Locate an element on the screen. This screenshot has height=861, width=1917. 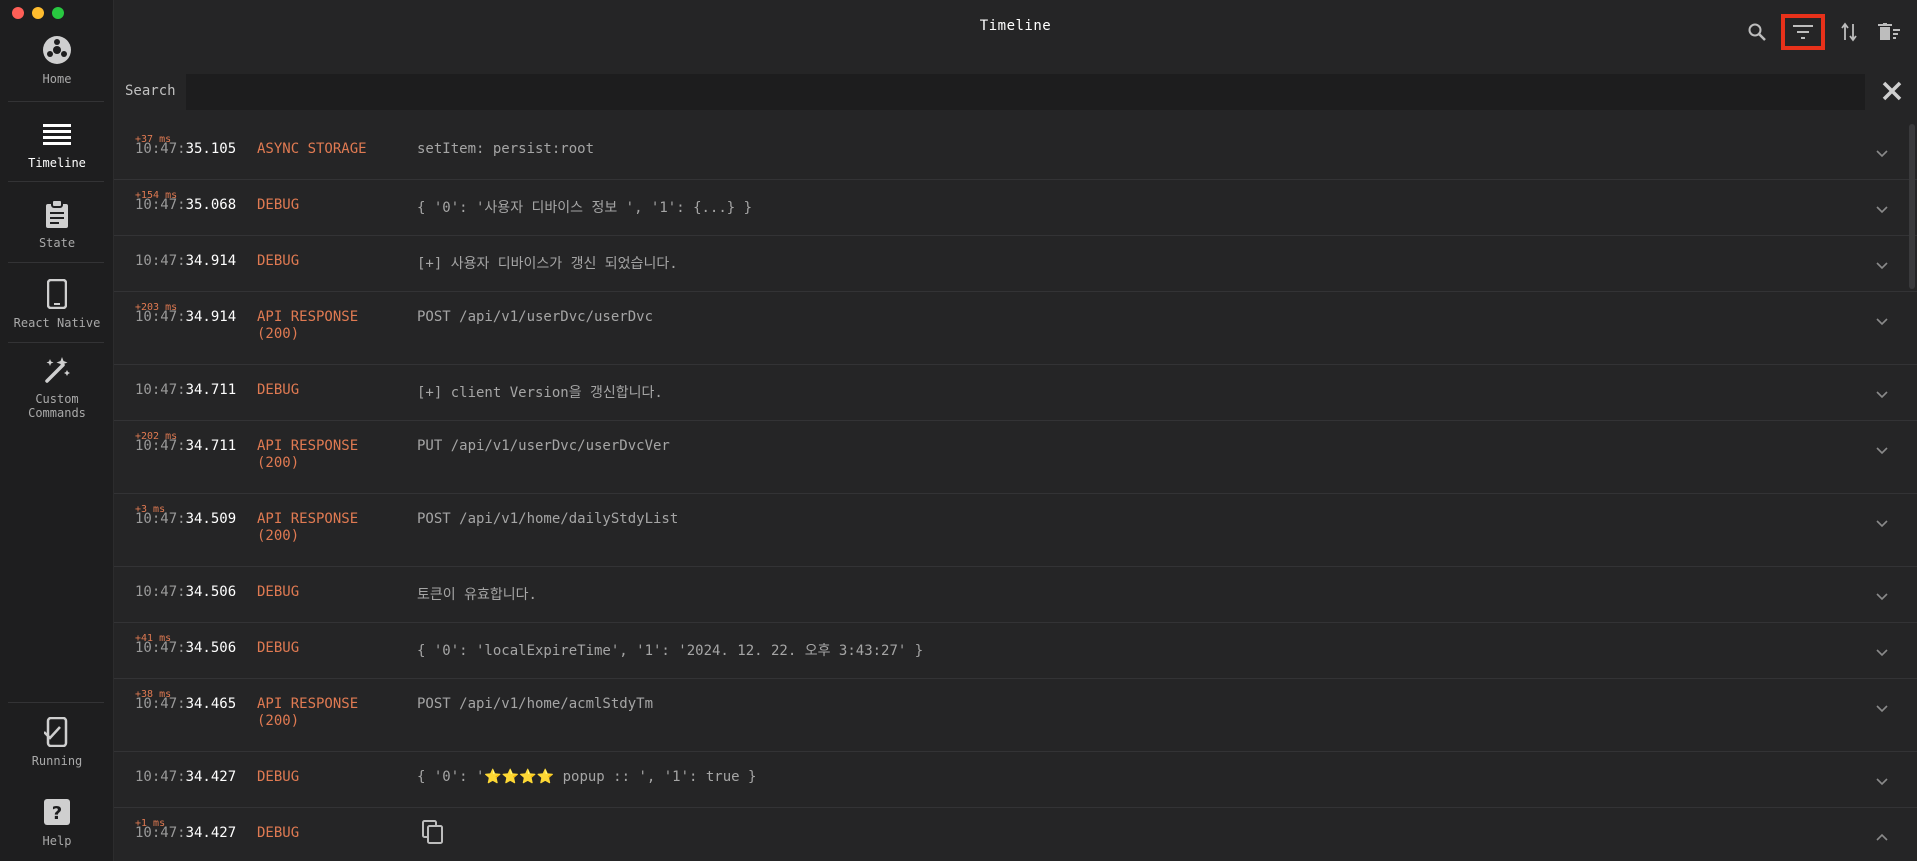
close-icon is located at coordinates (1892, 91).